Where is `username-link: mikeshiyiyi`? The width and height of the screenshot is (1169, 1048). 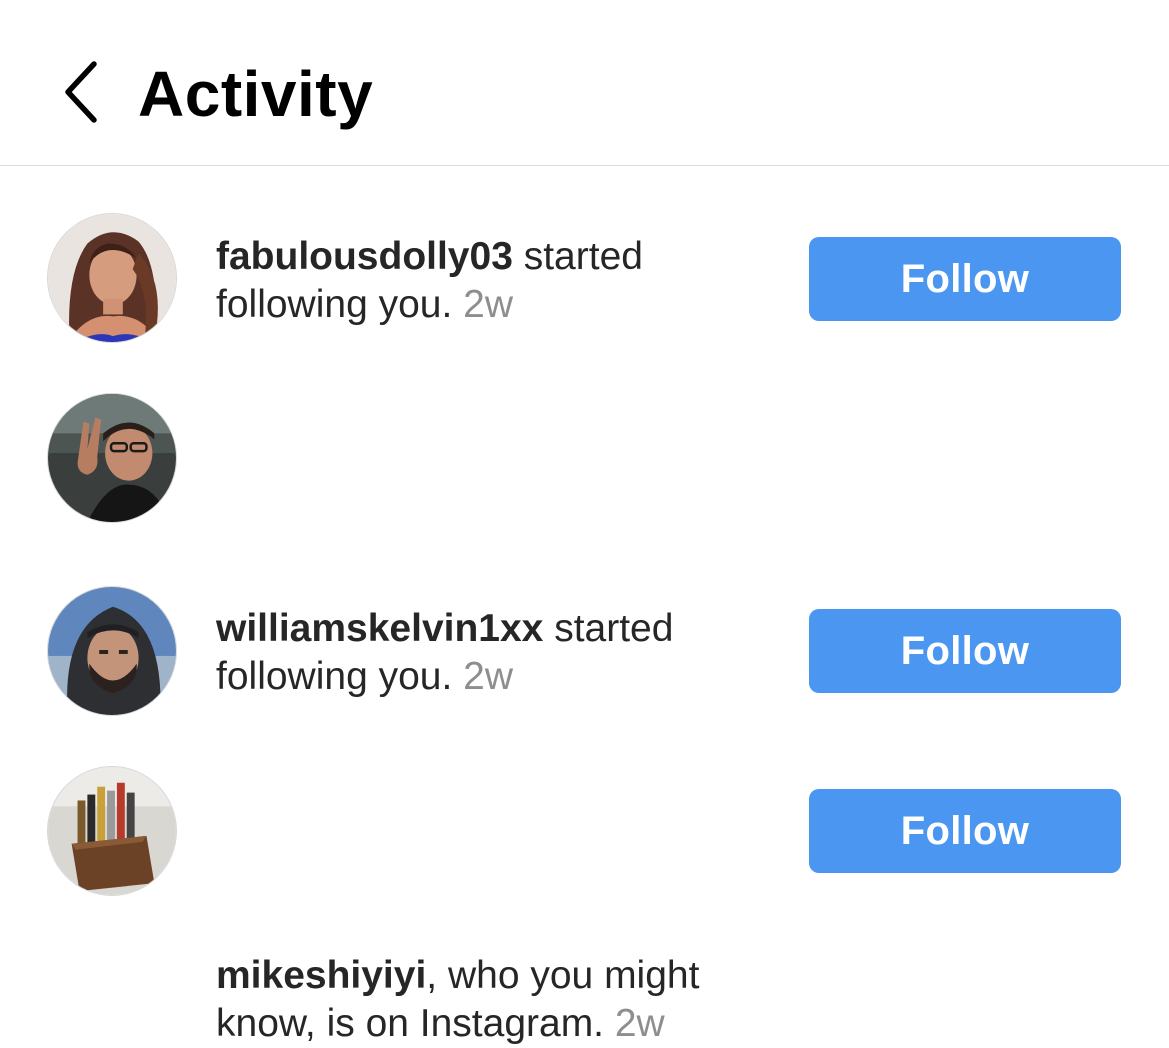
username-link: mikeshiyiyi is located at coordinates (321, 975).